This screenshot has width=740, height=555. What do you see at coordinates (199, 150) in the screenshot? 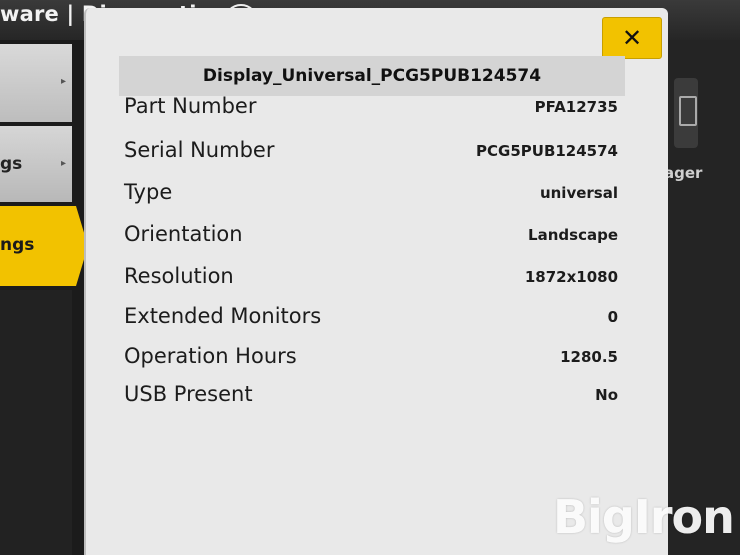
I see `row-label: Serial Number` at bounding box center [199, 150].